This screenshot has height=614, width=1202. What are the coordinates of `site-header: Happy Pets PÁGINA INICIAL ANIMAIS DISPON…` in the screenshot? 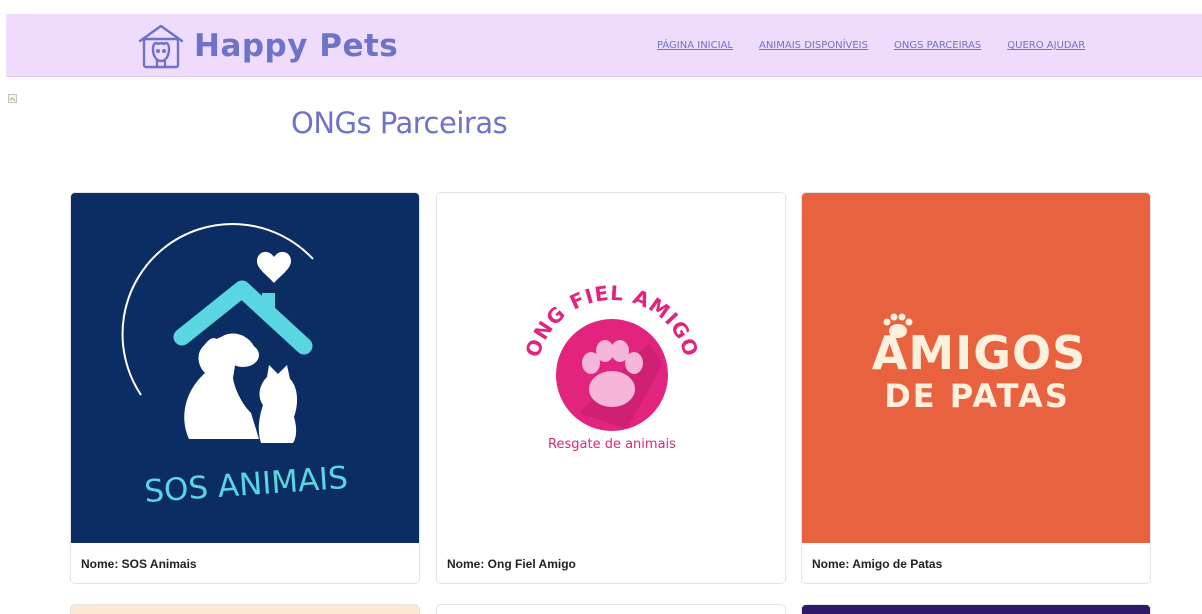 It's located at (604, 45).